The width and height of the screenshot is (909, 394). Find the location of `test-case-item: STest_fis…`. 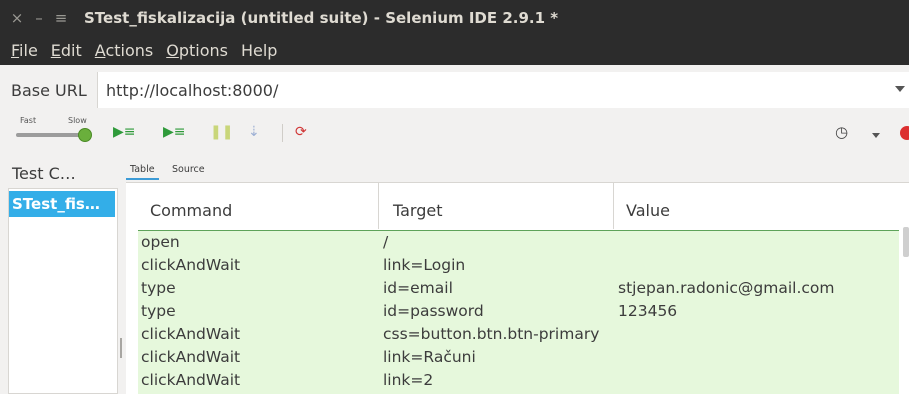

test-case-item: STest_fis… is located at coordinates (62, 204).